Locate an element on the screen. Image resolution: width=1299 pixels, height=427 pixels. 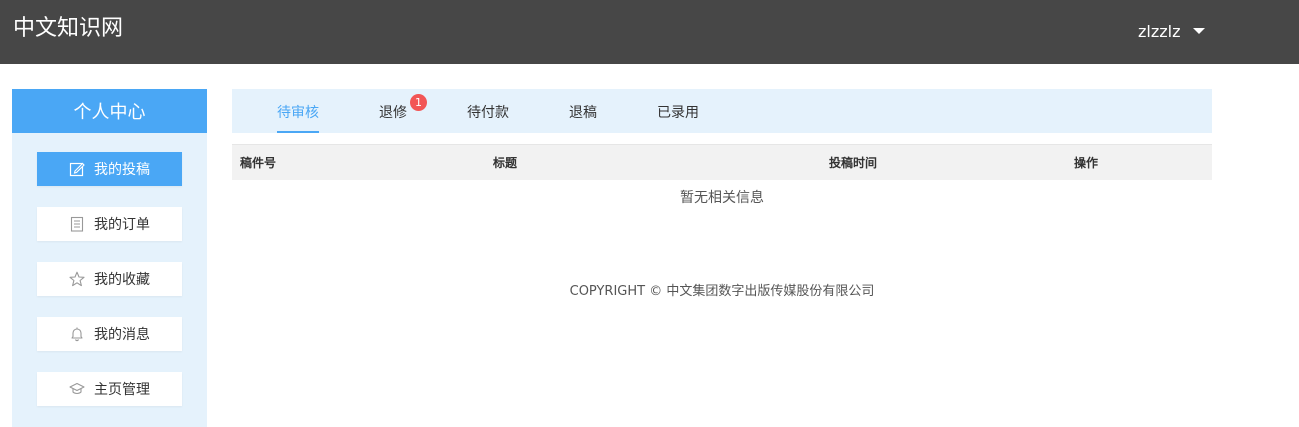
sidebar-item-homepage-management: 主页管理 is located at coordinates (109, 389).